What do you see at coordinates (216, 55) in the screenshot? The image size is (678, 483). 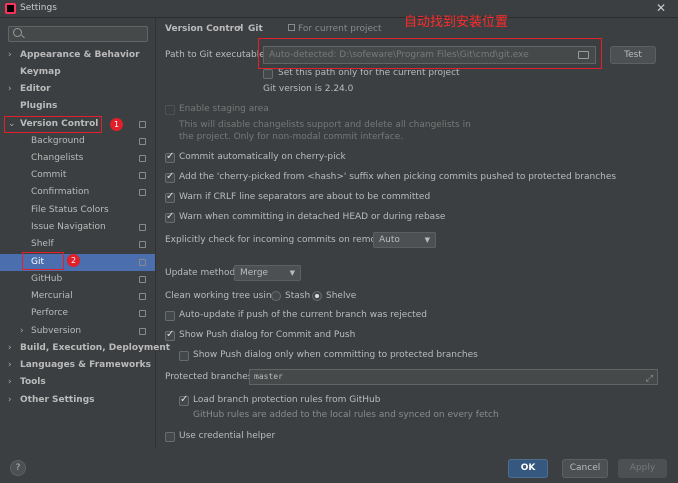 I see `path-label: Path to Git executable:` at bounding box center [216, 55].